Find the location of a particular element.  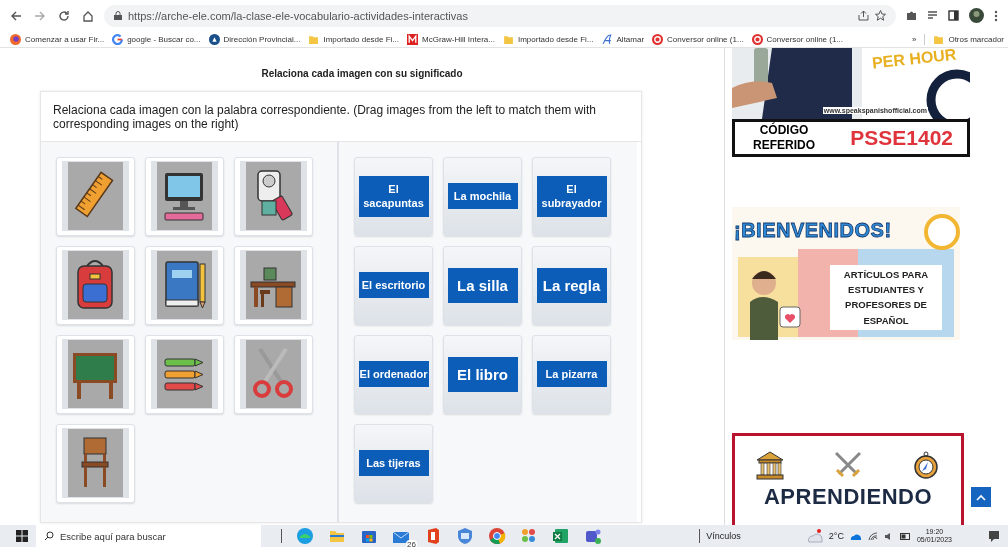

word-label: La pizarra is located at coordinates (571, 374).